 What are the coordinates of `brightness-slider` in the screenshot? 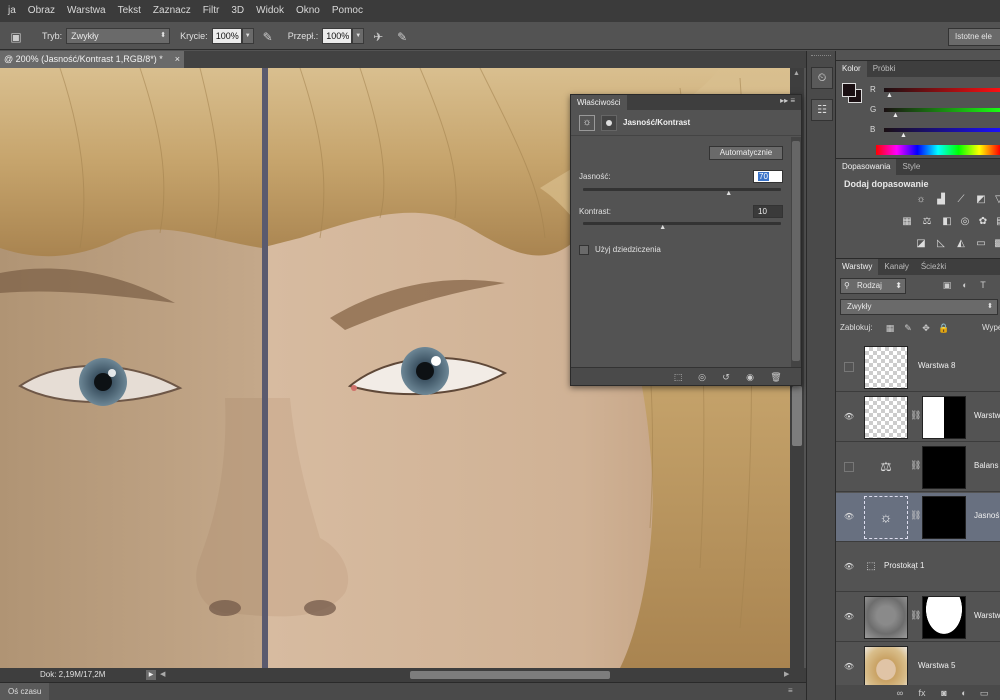 It's located at (682, 189).